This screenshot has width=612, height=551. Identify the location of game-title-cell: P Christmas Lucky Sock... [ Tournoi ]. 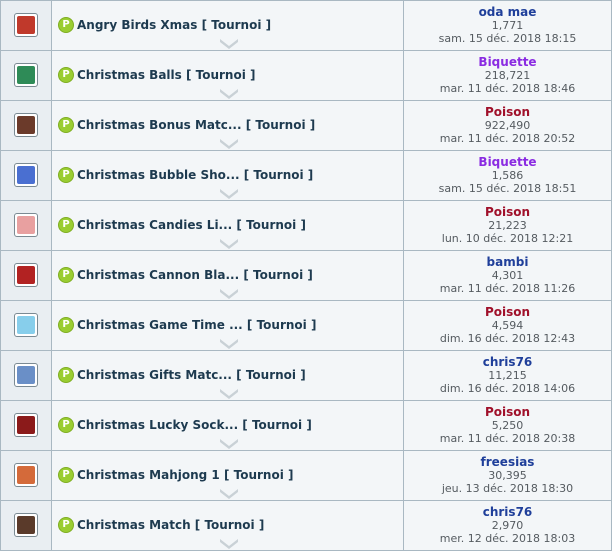
(228, 425).